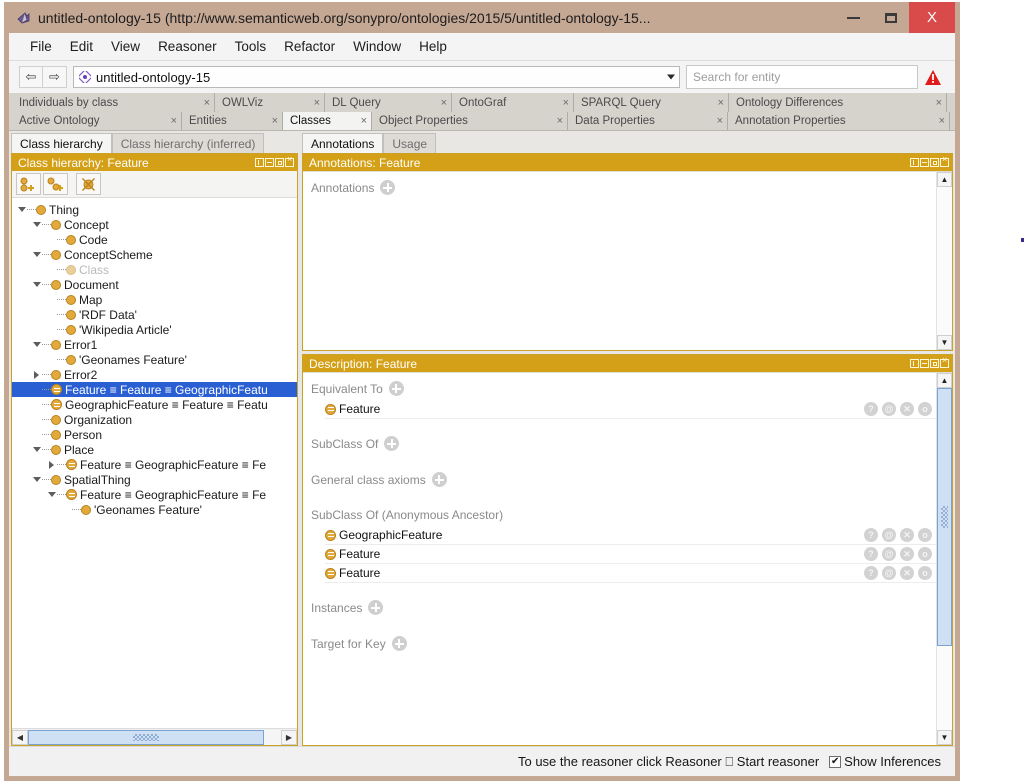 The width and height of the screenshot is (1024, 783). What do you see at coordinates (835, 761) in the screenshot?
I see `show-inferences-checkbox: ✔` at bounding box center [835, 761].